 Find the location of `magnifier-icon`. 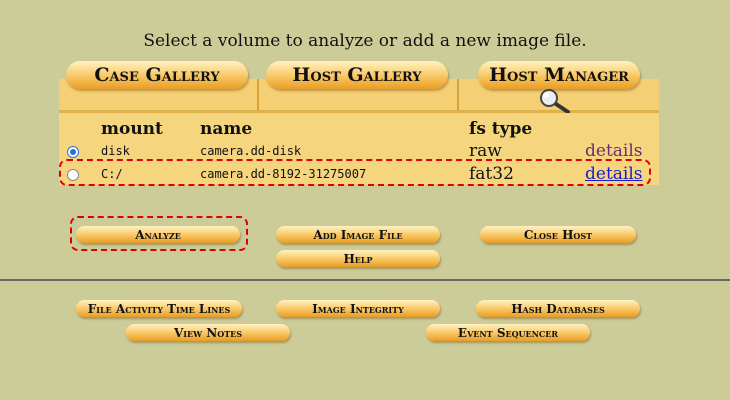

magnifier-icon is located at coordinates (555, 101).